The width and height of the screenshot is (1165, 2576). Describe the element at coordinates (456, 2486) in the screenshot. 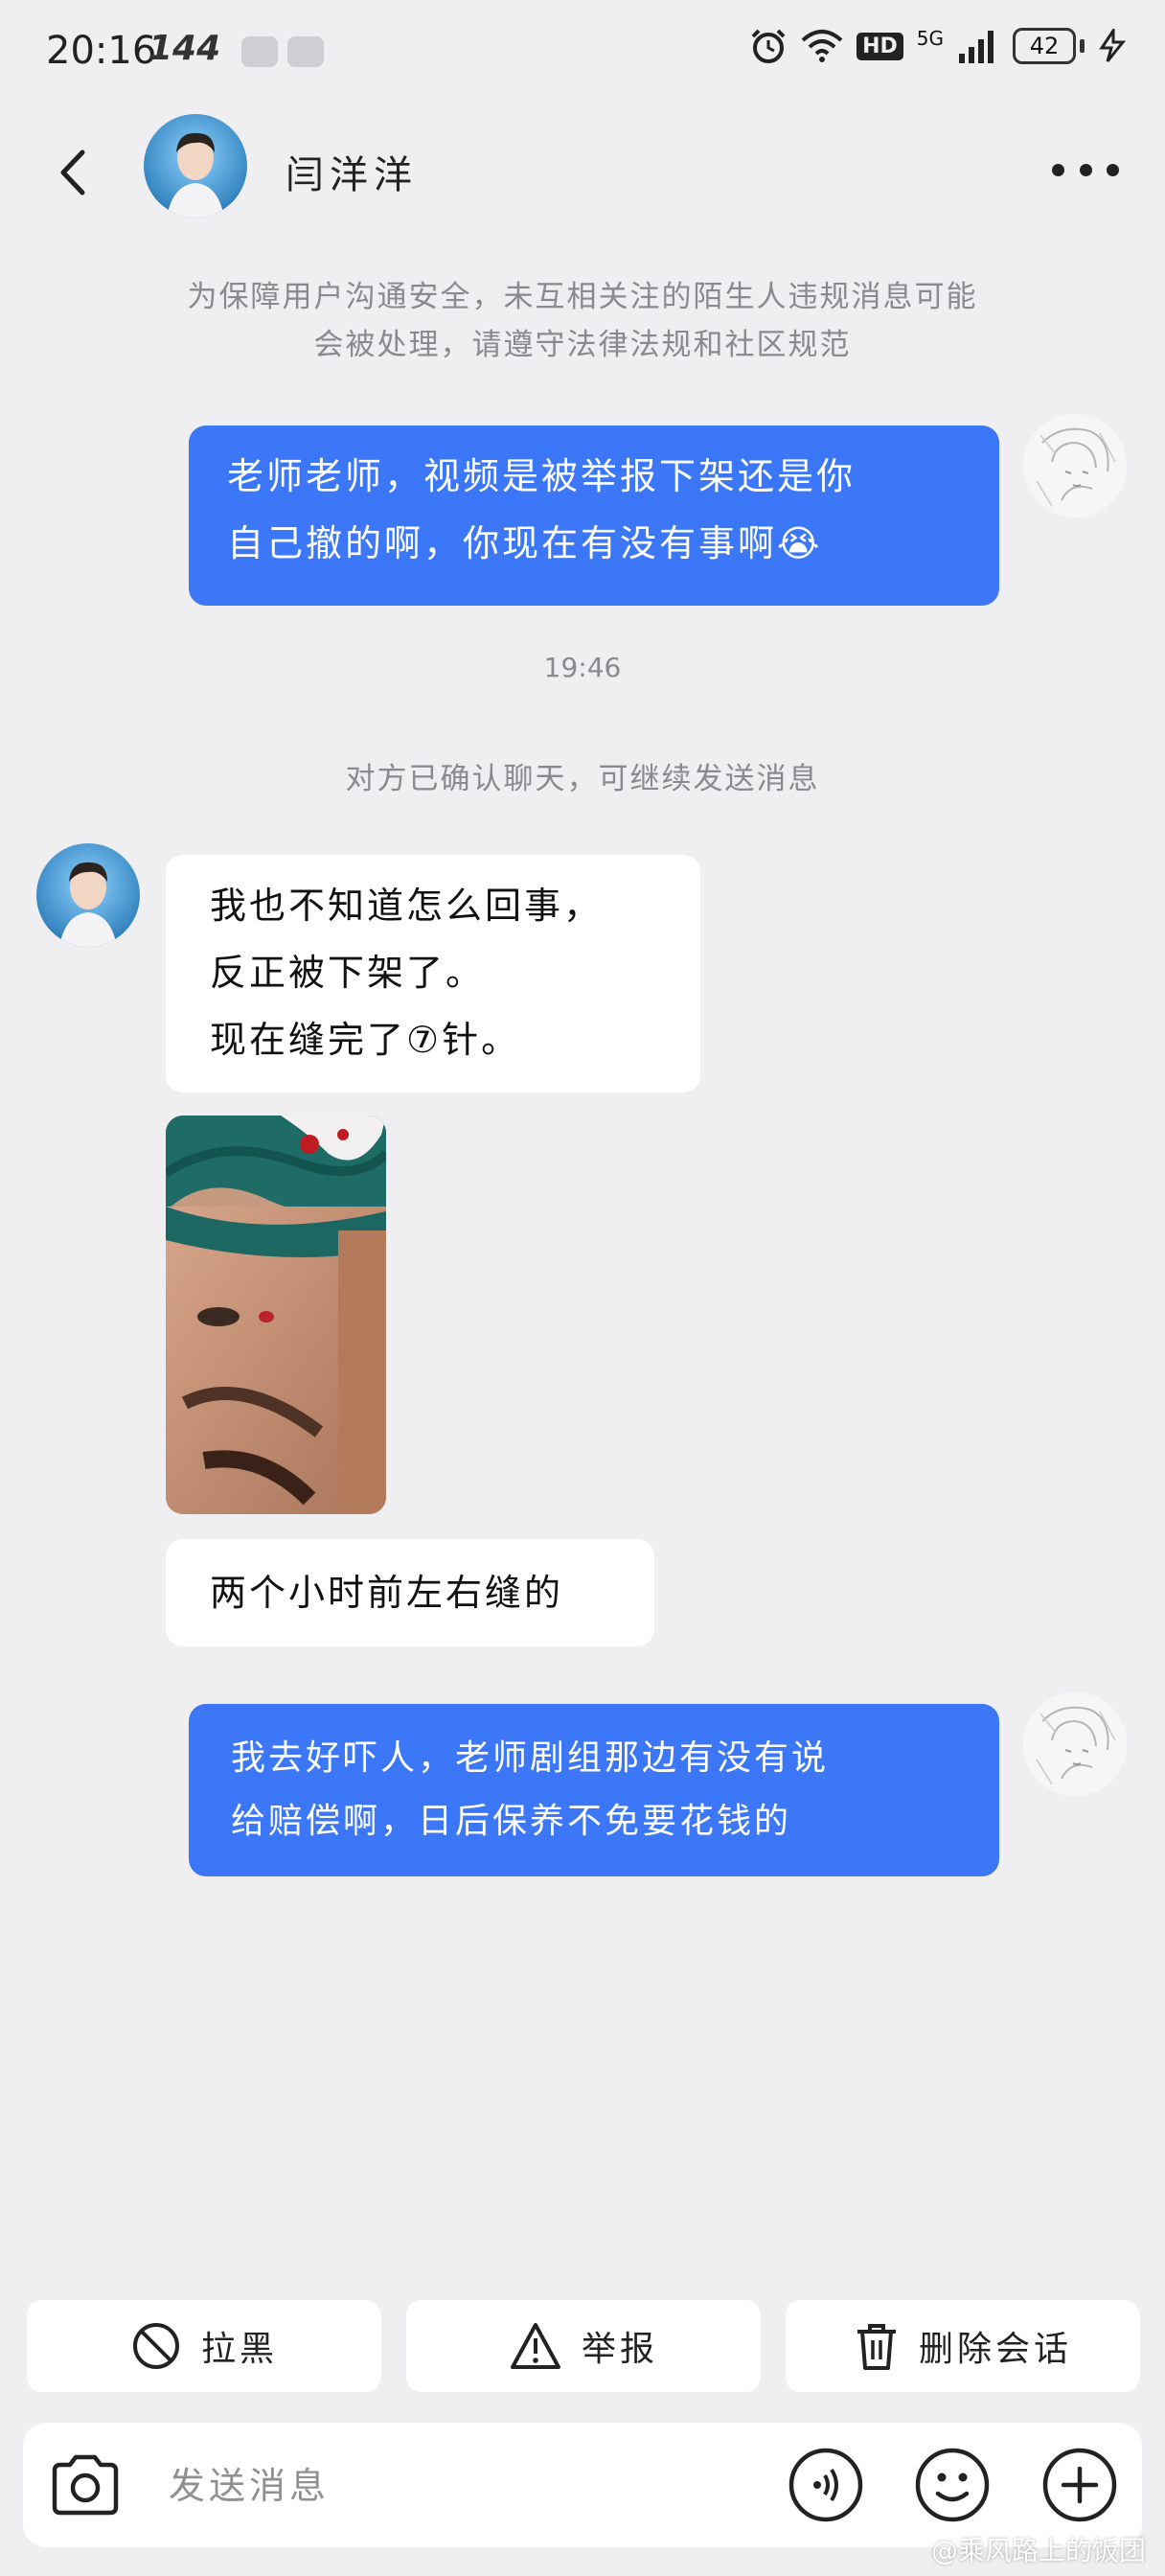

I see `message-input` at that location.